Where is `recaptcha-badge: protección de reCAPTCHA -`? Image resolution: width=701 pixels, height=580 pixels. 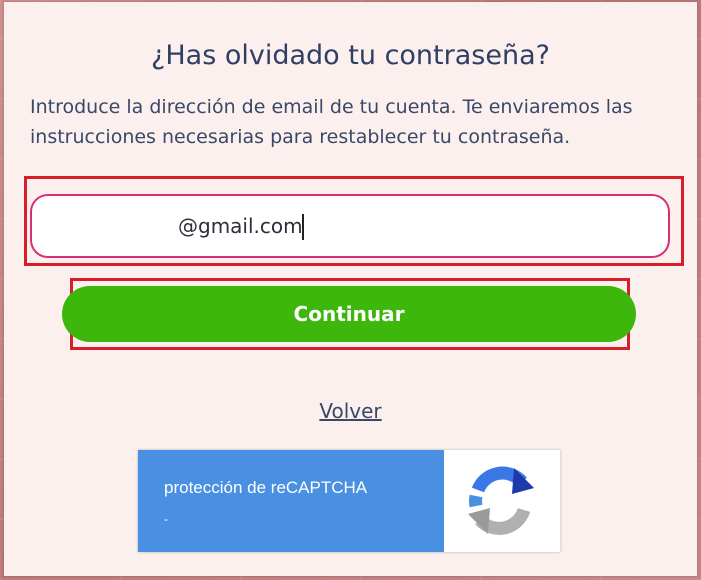
recaptcha-badge: protección de reCAPTCHA - is located at coordinates (349, 501).